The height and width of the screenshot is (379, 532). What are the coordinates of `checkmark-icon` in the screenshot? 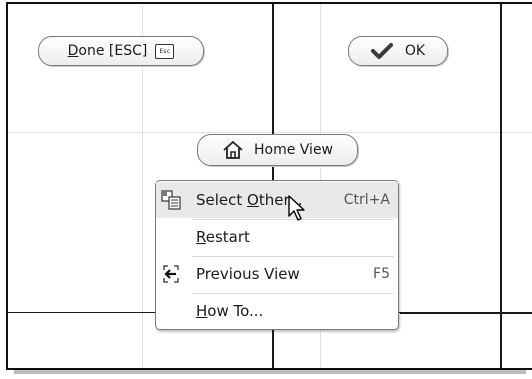 It's located at (381, 51).